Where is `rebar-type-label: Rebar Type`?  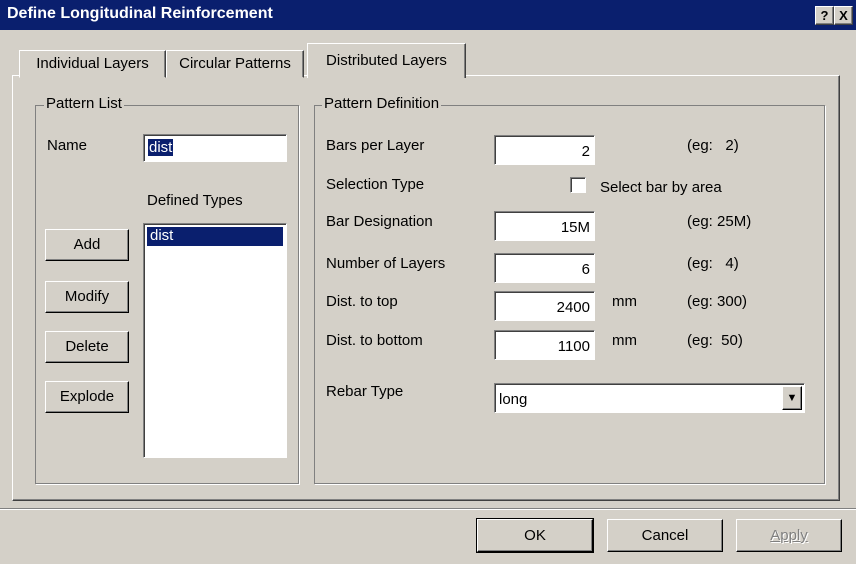 rebar-type-label: Rebar Type is located at coordinates (365, 391).